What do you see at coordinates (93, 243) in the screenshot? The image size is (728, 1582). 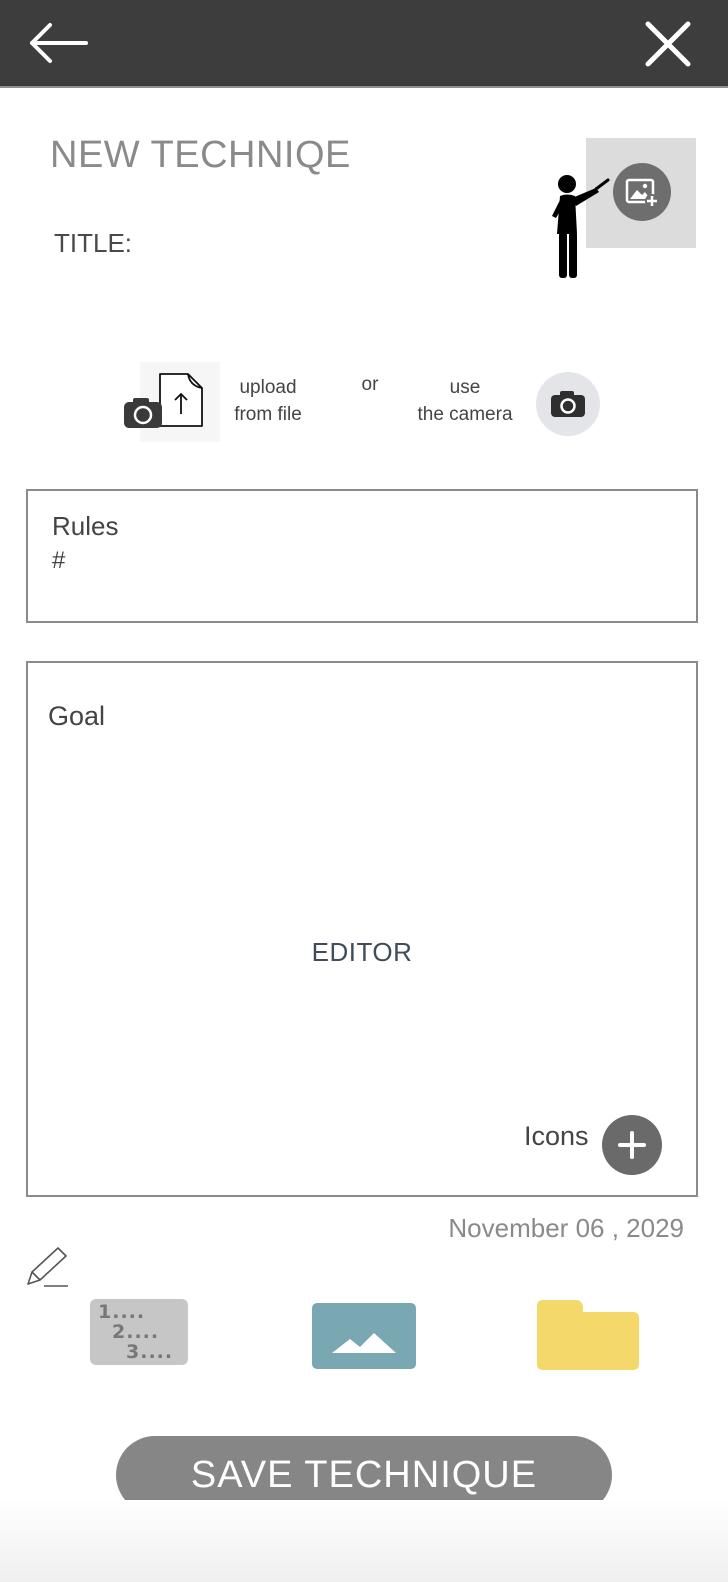 I see `title-label: TITLE:` at bounding box center [93, 243].